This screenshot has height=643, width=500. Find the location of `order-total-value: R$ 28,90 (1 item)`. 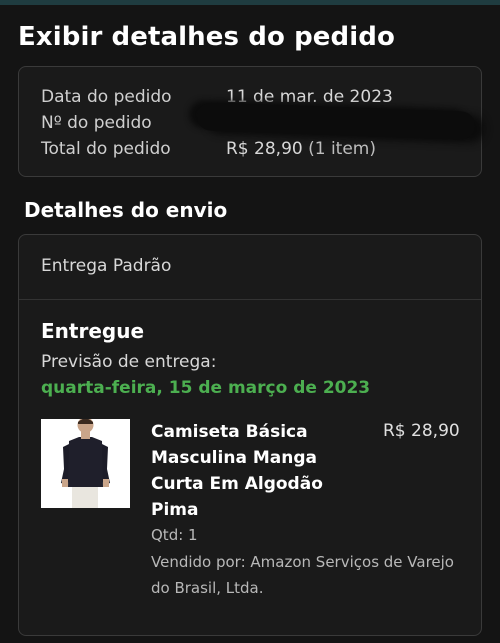

order-total-value: R$ 28,90 (1 item) is located at coordinates (301, 149).